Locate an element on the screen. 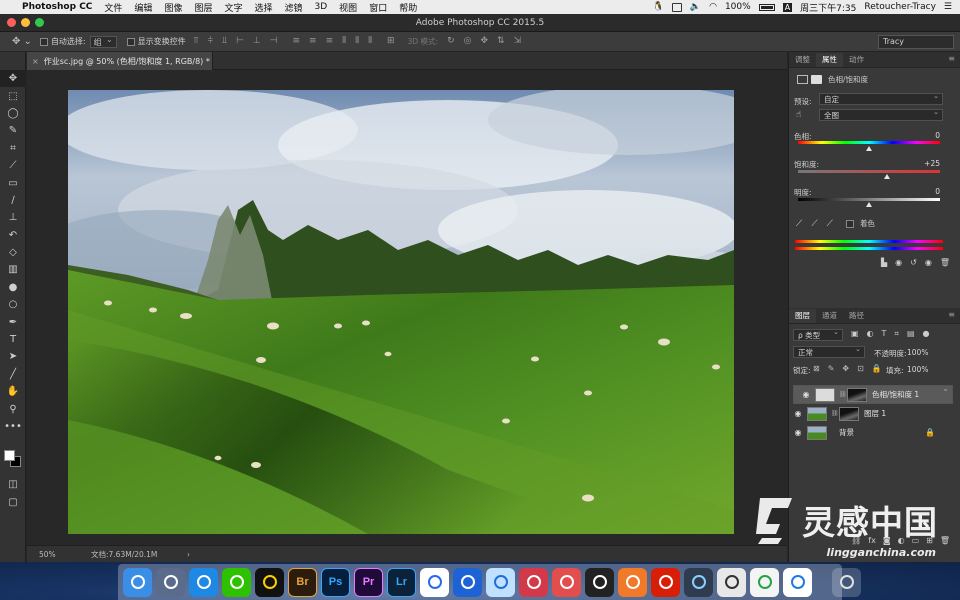 This screenshot has height=600, width=960. quick-mask-icon: ◫ is located at coordinates (13, 484).